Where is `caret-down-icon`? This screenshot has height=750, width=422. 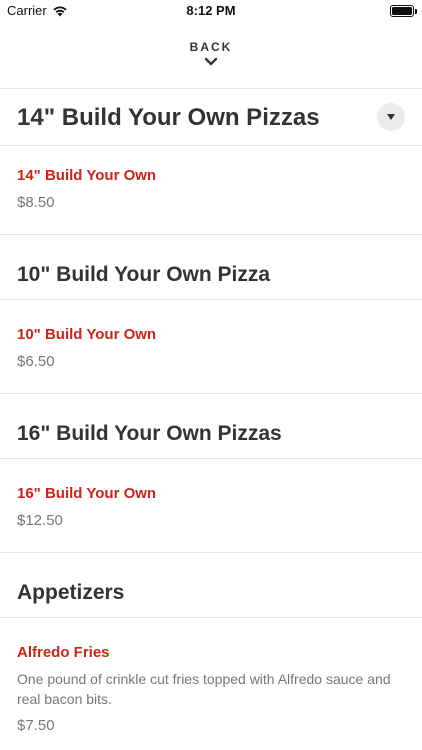 caret-down-icon is located at coordinates (391, 117).